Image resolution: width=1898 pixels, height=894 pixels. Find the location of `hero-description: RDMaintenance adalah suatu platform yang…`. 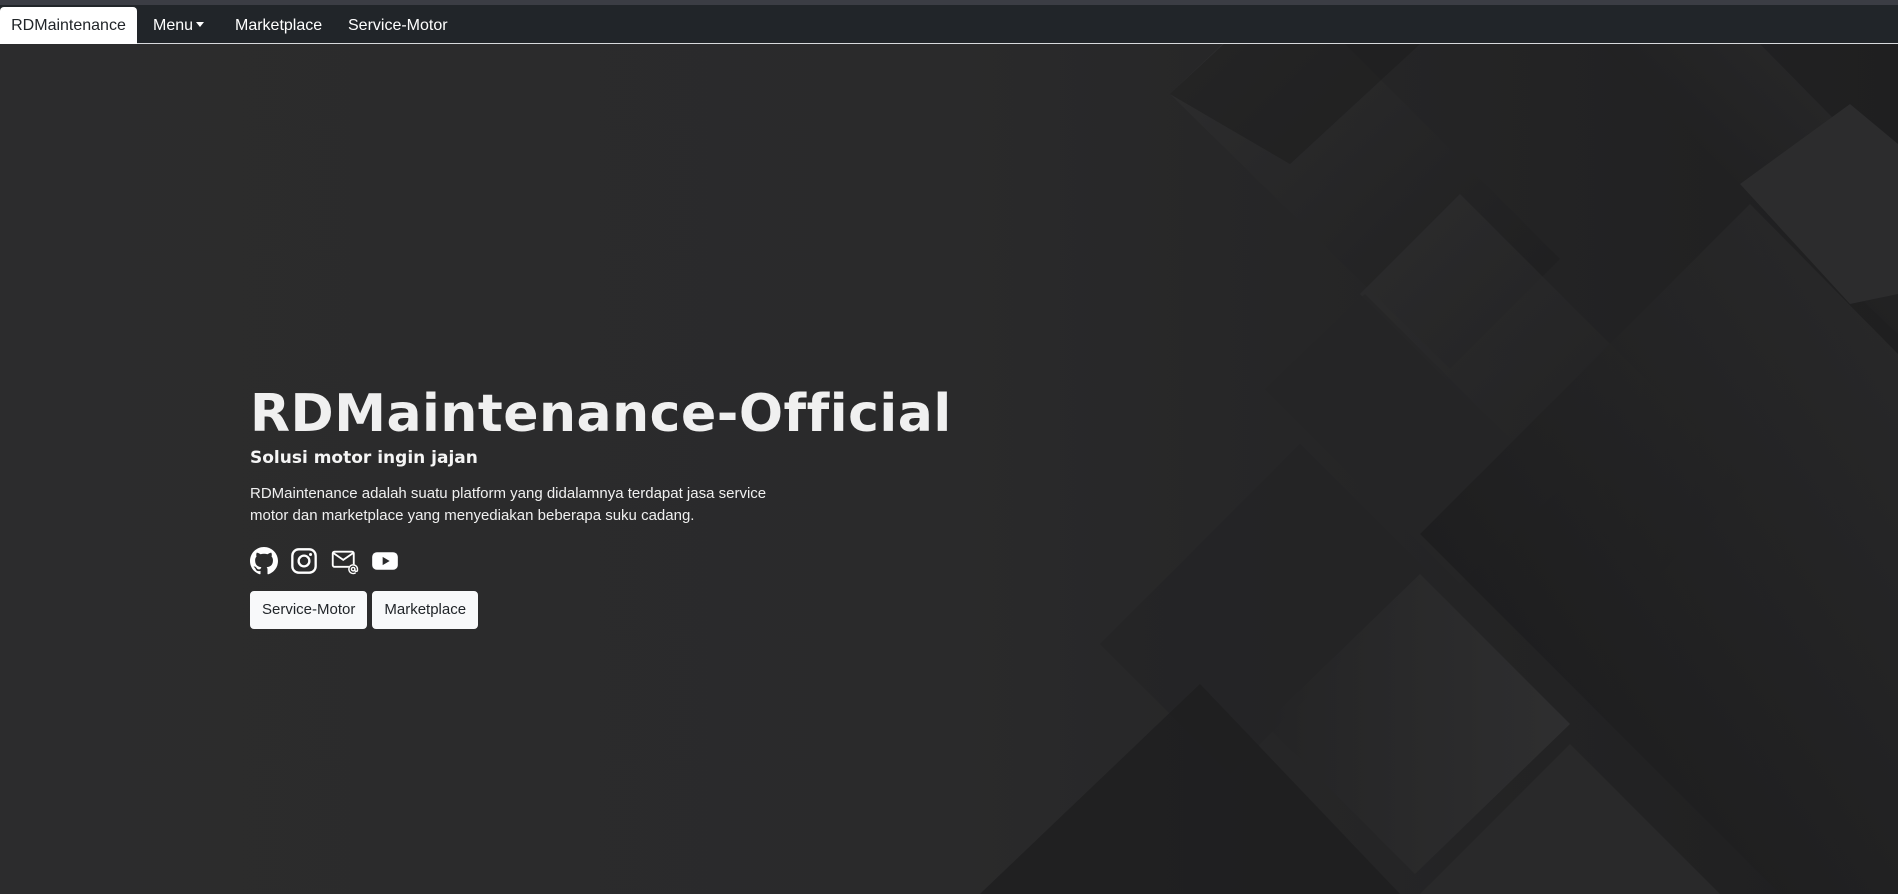

hero-description: RDMaintenance adalah suatu platform yang… is located at coordinates (508, 504).